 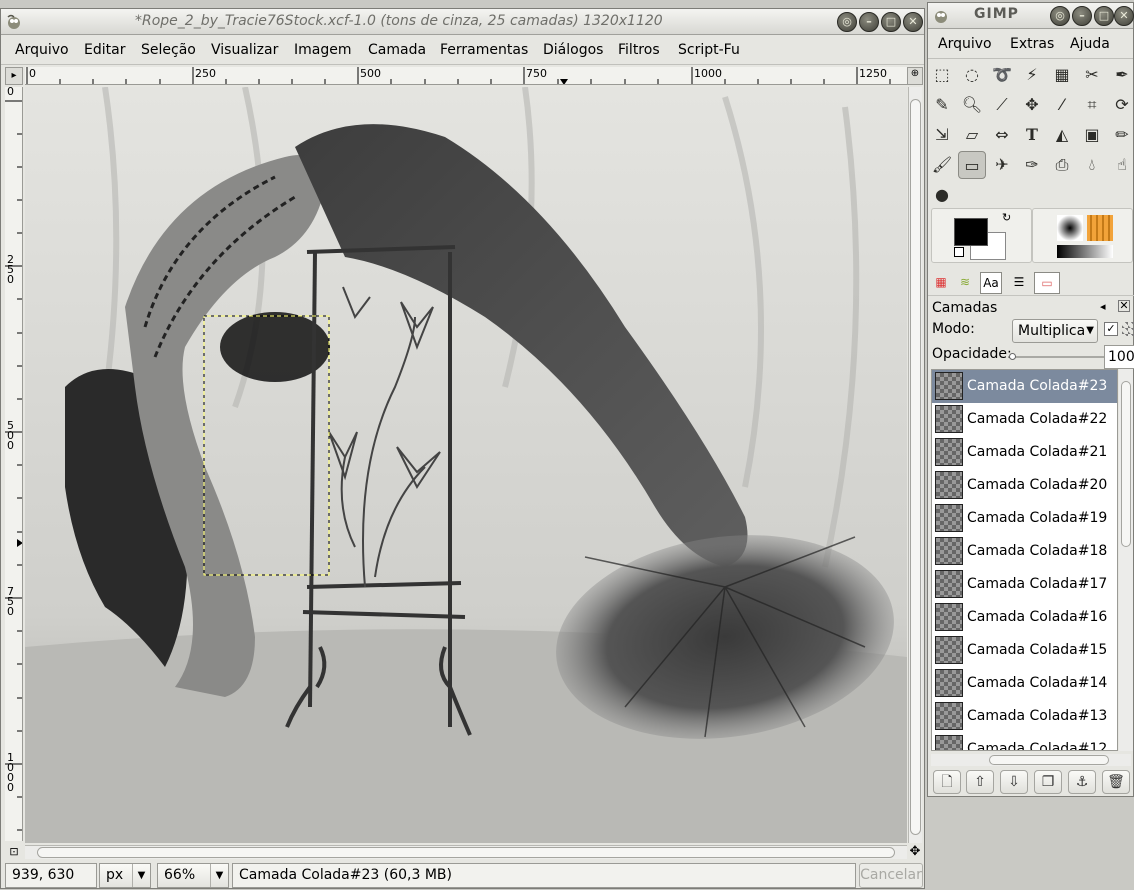 I want to click on menu-extras: Extras, so click(x=1032, y=44).